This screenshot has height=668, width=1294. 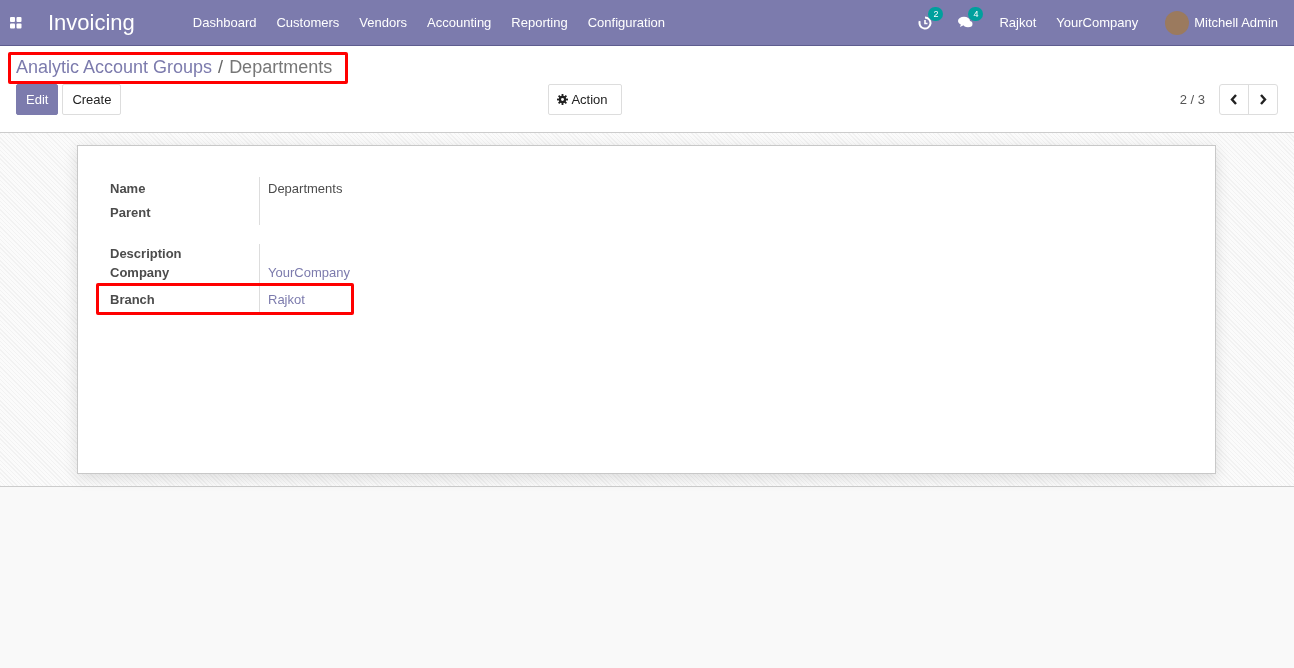 I want to click on company-switcher: YourCompany, so click(x=1097, y=22).